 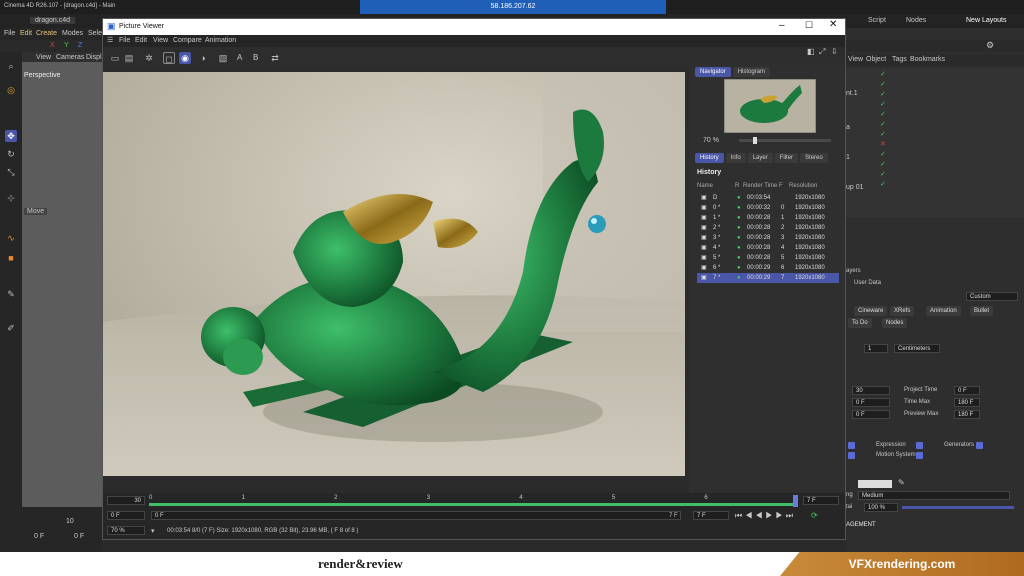 I want to click on menu-file: File, so click(x=9, y=33).